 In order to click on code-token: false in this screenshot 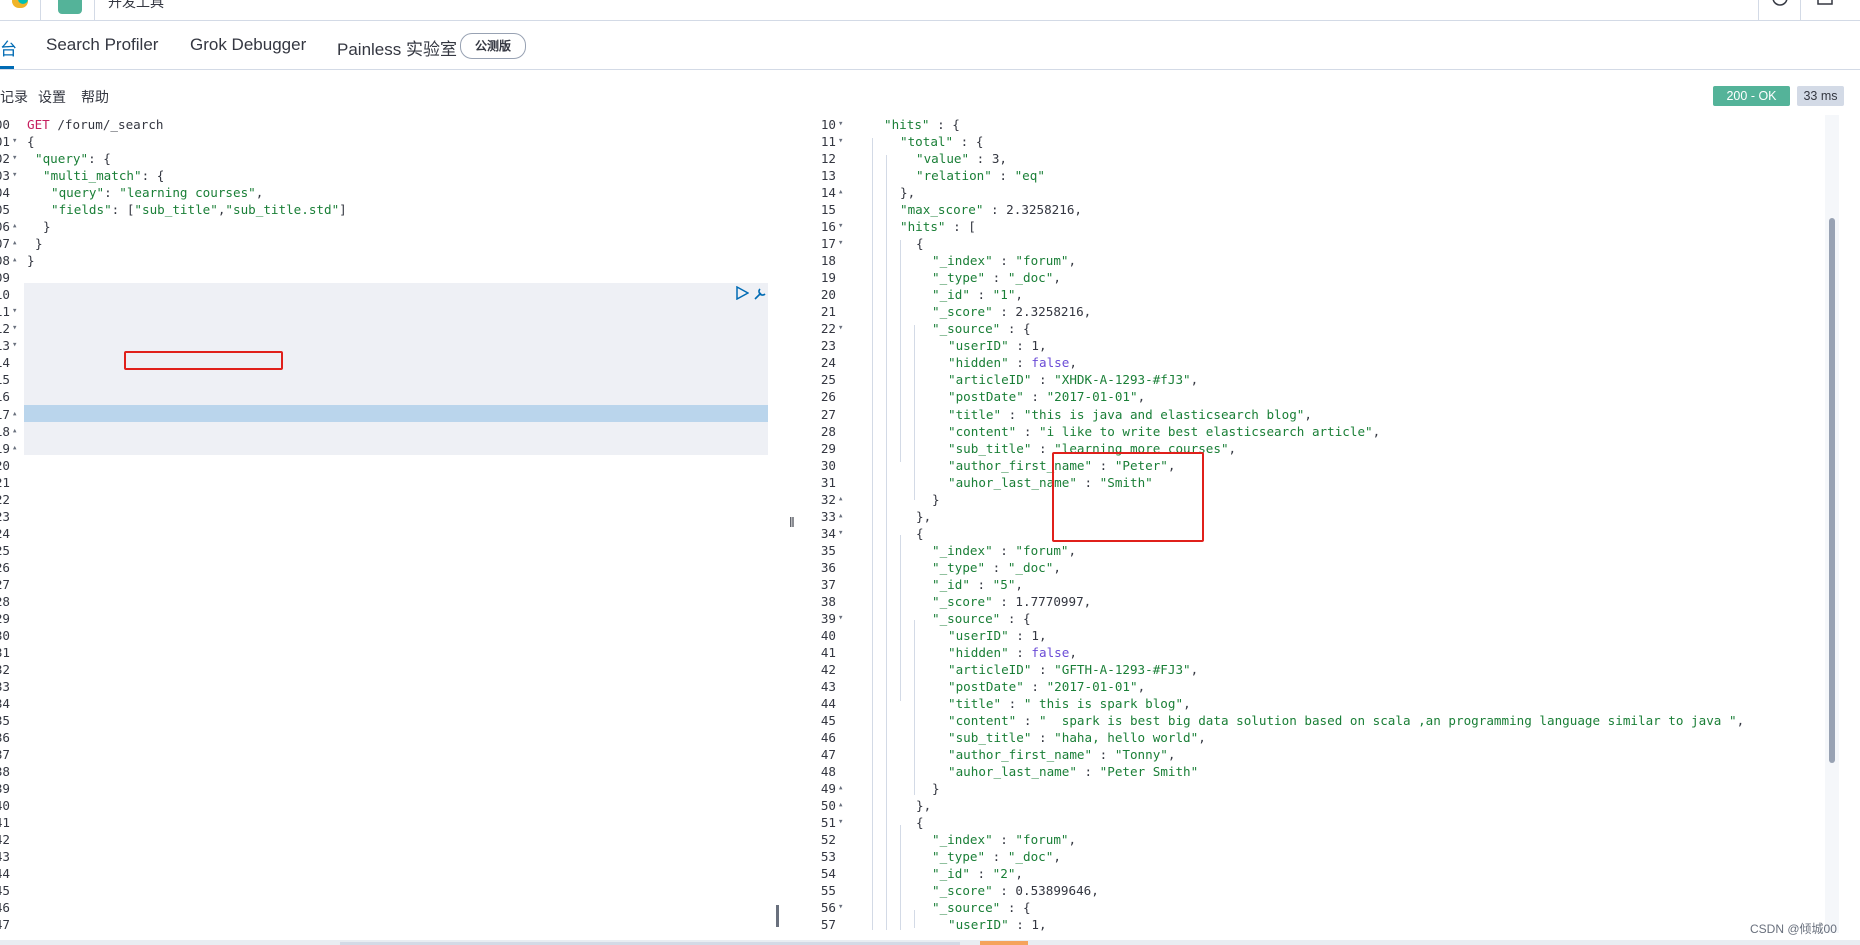, I will do `click(1050, 652)`.